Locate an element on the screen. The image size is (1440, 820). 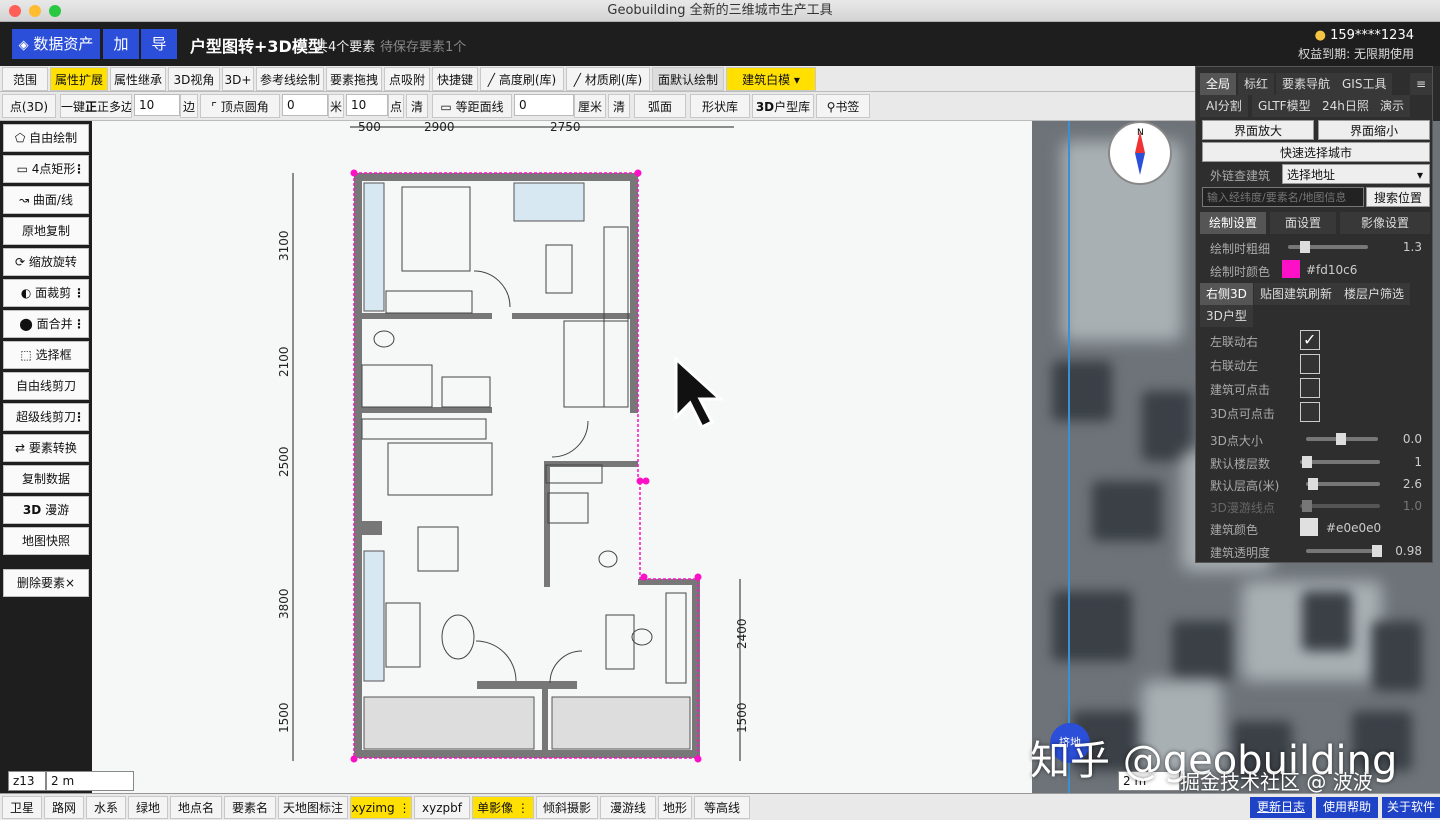
toolbar-btn-0: 范围 is located at coordinates (25, 79).